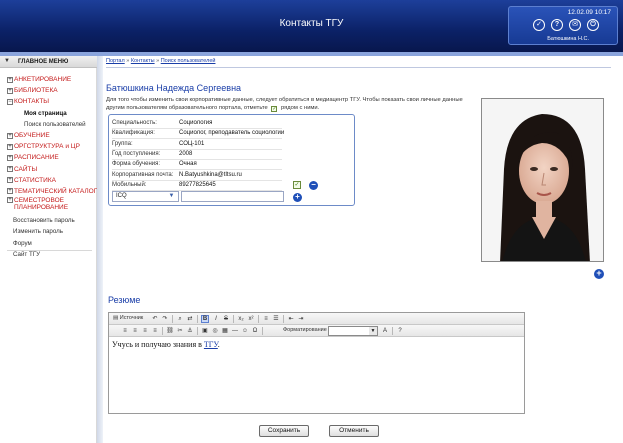 This screenshot has width=623, height=443. What do you see at coordinates (599, 274) in the screenshot?
I see `upload-photo-button: +` at bounding box center [599, 274].